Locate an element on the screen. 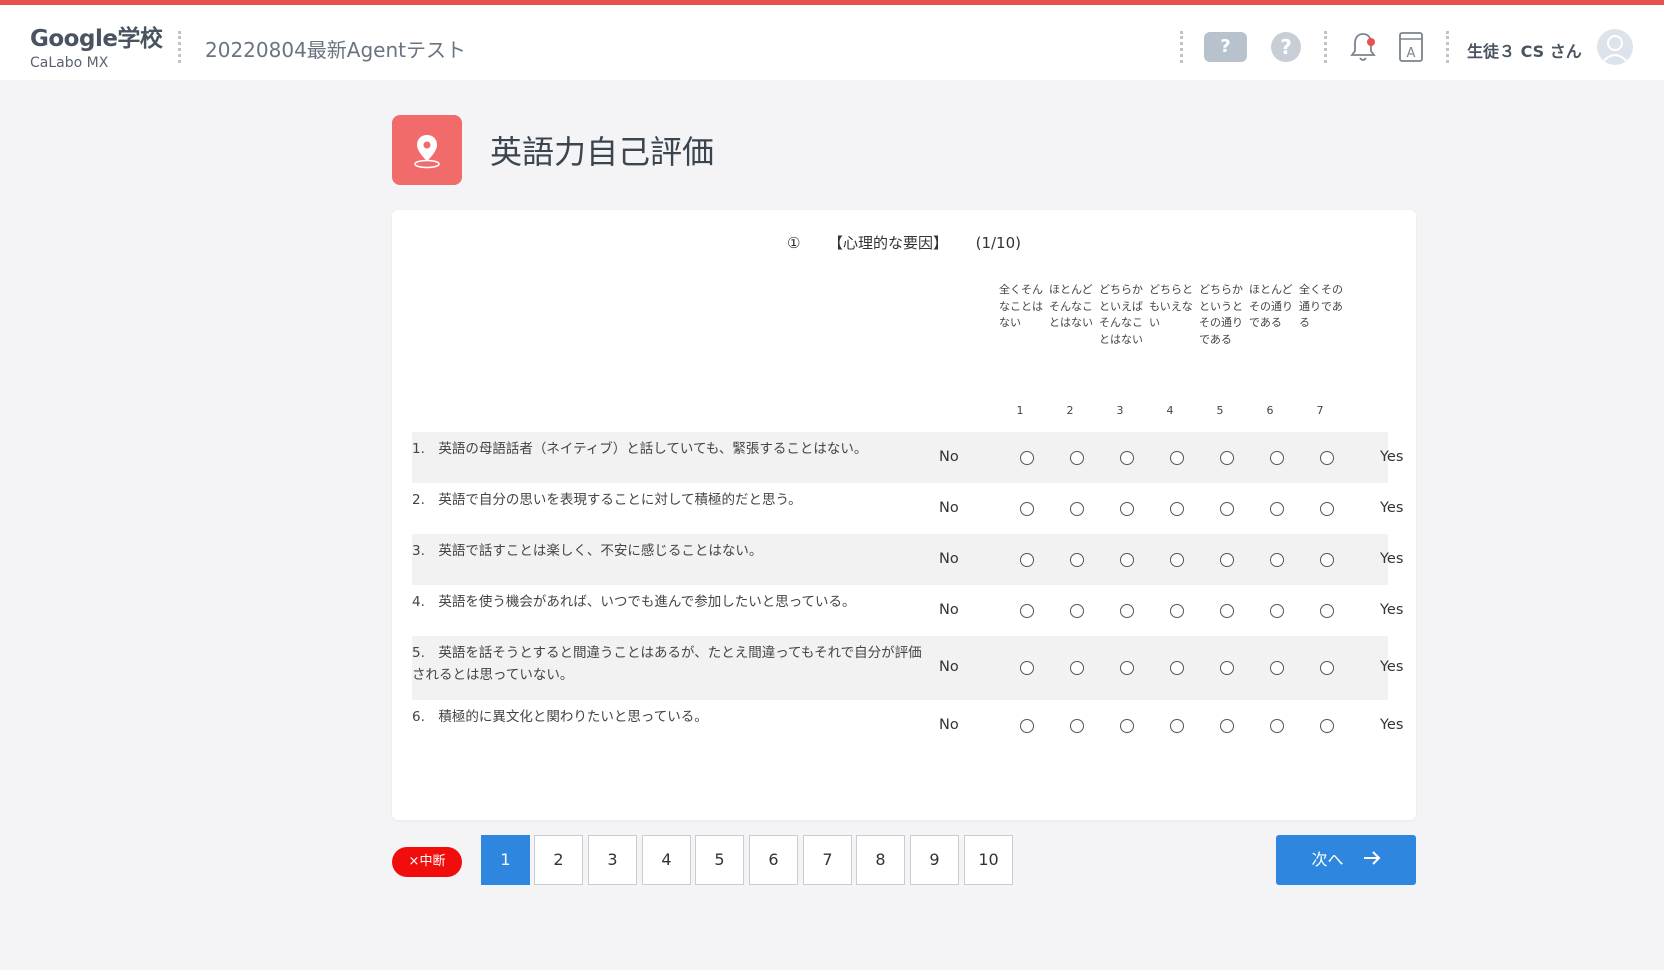 The image size is (1664, 970). page-button-5: 5 is located at coordinates (719, 860).